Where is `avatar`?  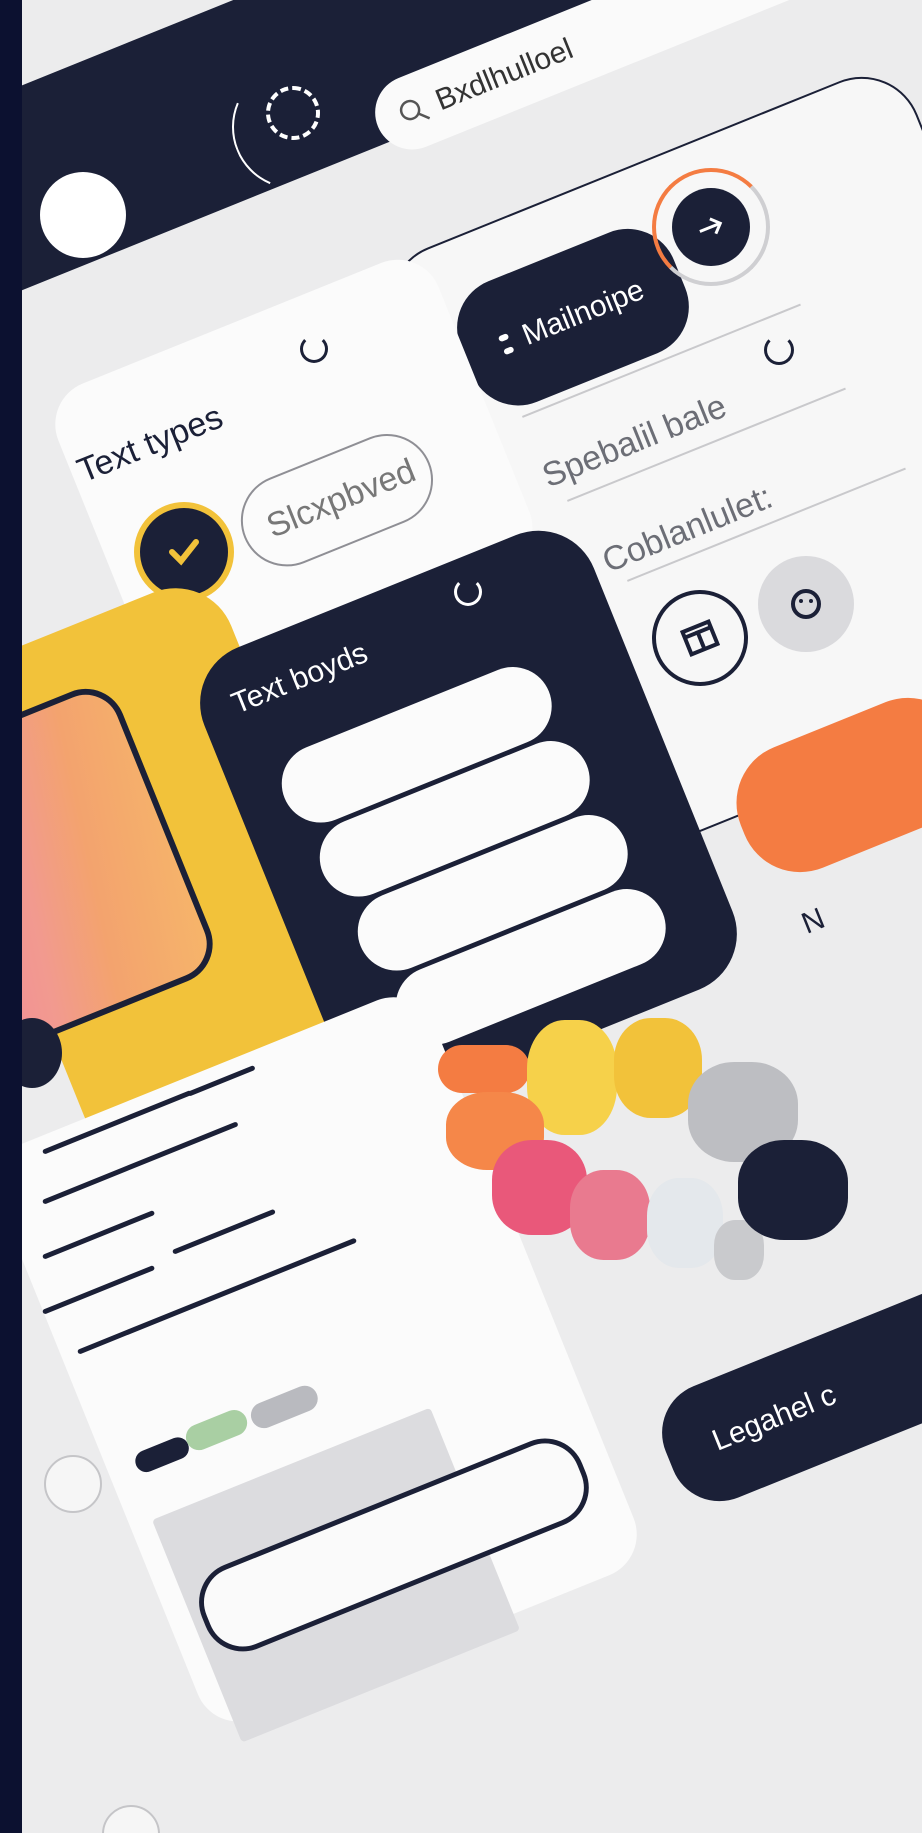 avatar is located at coordinates (83, 215).